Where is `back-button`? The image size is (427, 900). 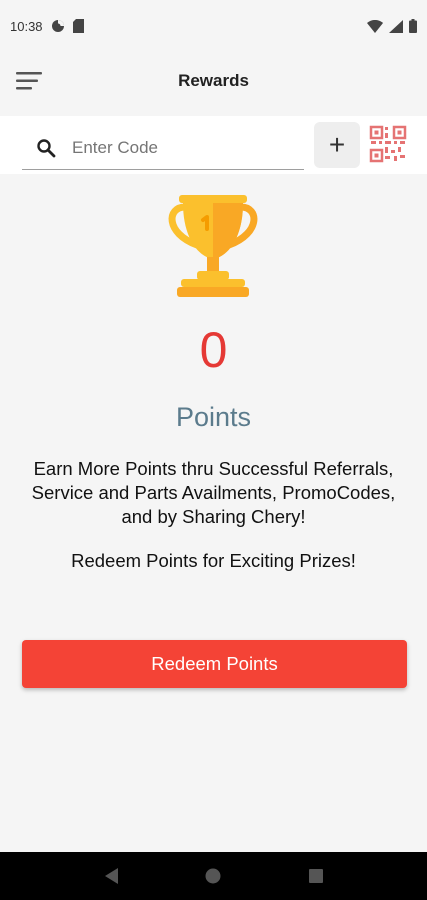 back-button is located at coordinates (111, 876).